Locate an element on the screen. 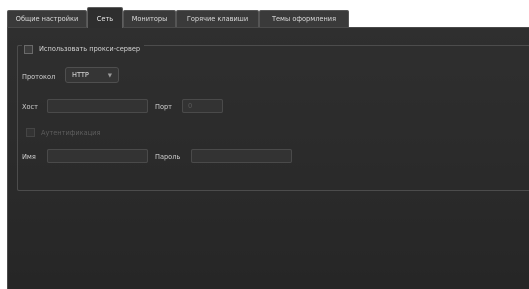 The height and width of the screenshot is (289, 529). tab-general-settings: Общие настройки is located at coordinates (47, 18).